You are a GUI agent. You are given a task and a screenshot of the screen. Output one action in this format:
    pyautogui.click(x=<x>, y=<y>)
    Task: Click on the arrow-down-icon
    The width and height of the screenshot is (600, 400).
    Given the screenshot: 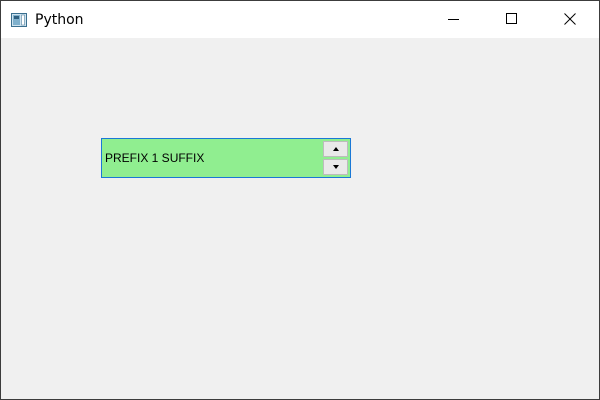 What is the action you would take?
    pyautogui.click(x=336, y=167)
    